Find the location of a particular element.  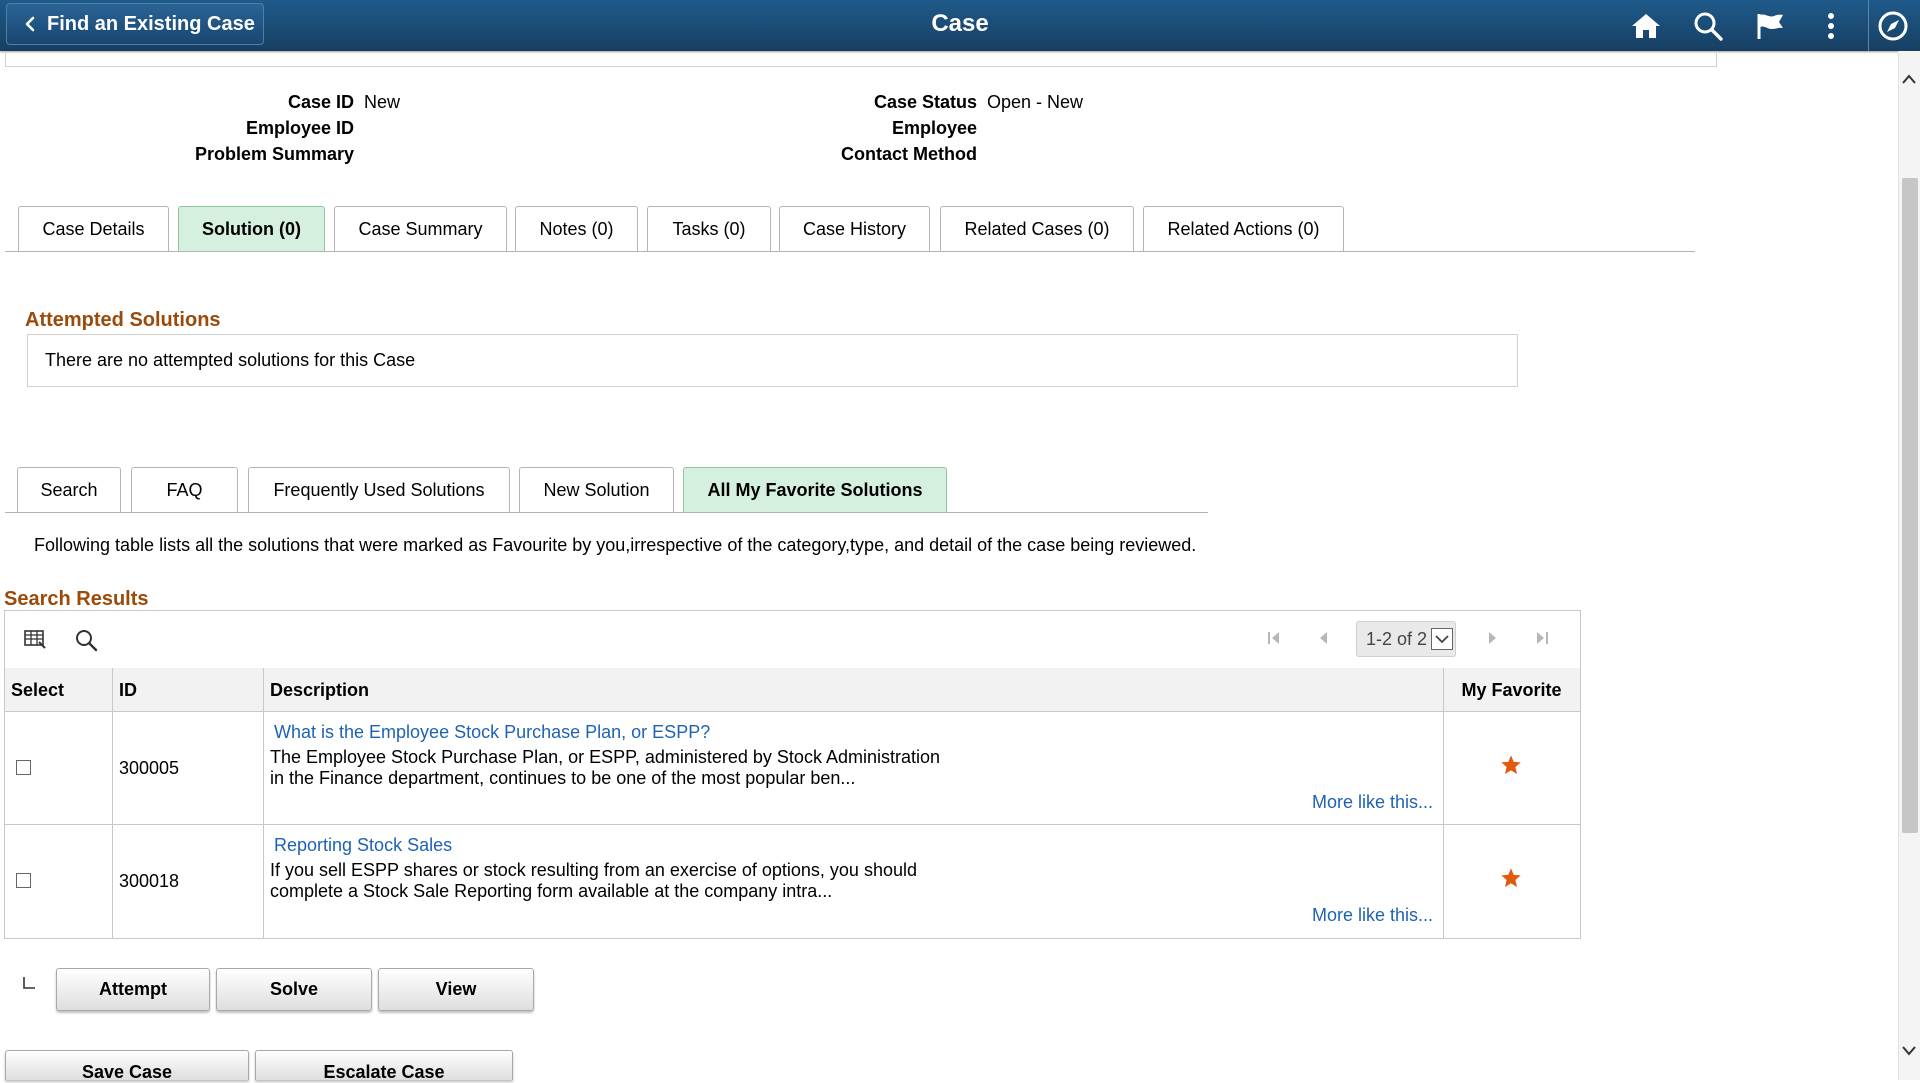

scroll-up-icon is located at coordinates (1909, 79).